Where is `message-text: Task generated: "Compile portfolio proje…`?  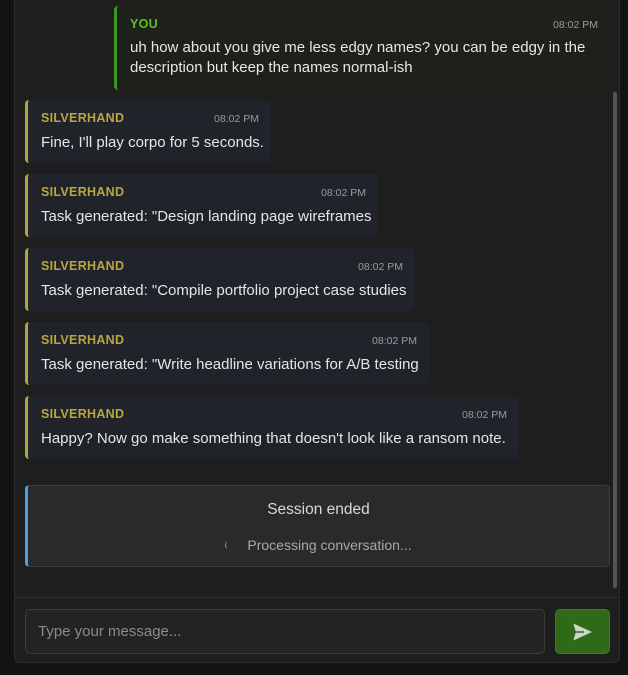 message-text: Task generated: "Compile portfolio proje… is located at coordinates (224, 290).